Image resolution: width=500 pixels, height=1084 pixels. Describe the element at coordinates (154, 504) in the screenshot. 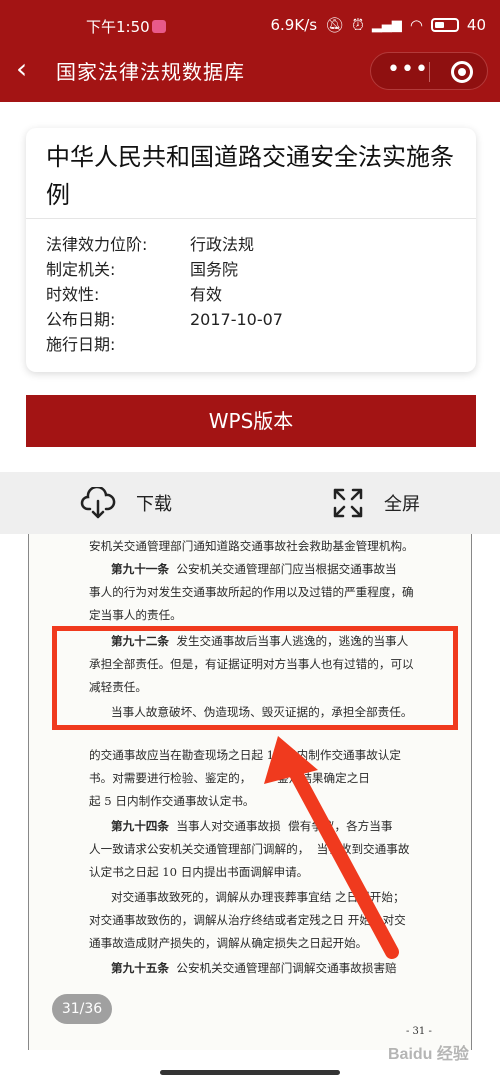

I see `download-label: 下载` at that location.